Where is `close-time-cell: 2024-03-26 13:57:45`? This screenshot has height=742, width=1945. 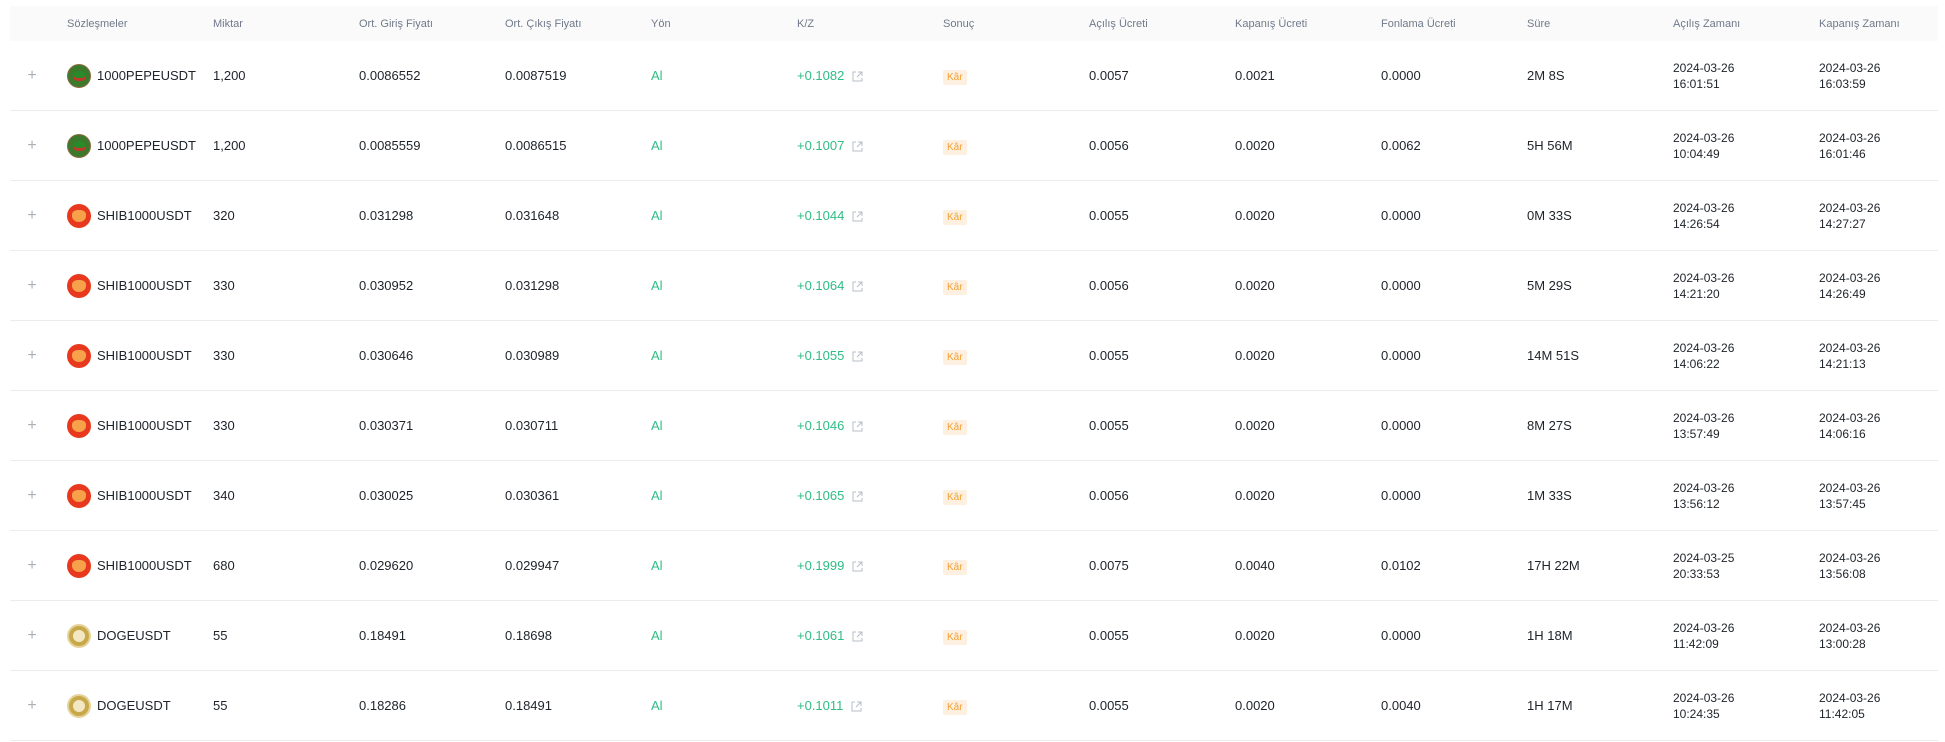
close-time-cell: 2024-03-26 13:57:45 is located at coordinates (1849, 496).